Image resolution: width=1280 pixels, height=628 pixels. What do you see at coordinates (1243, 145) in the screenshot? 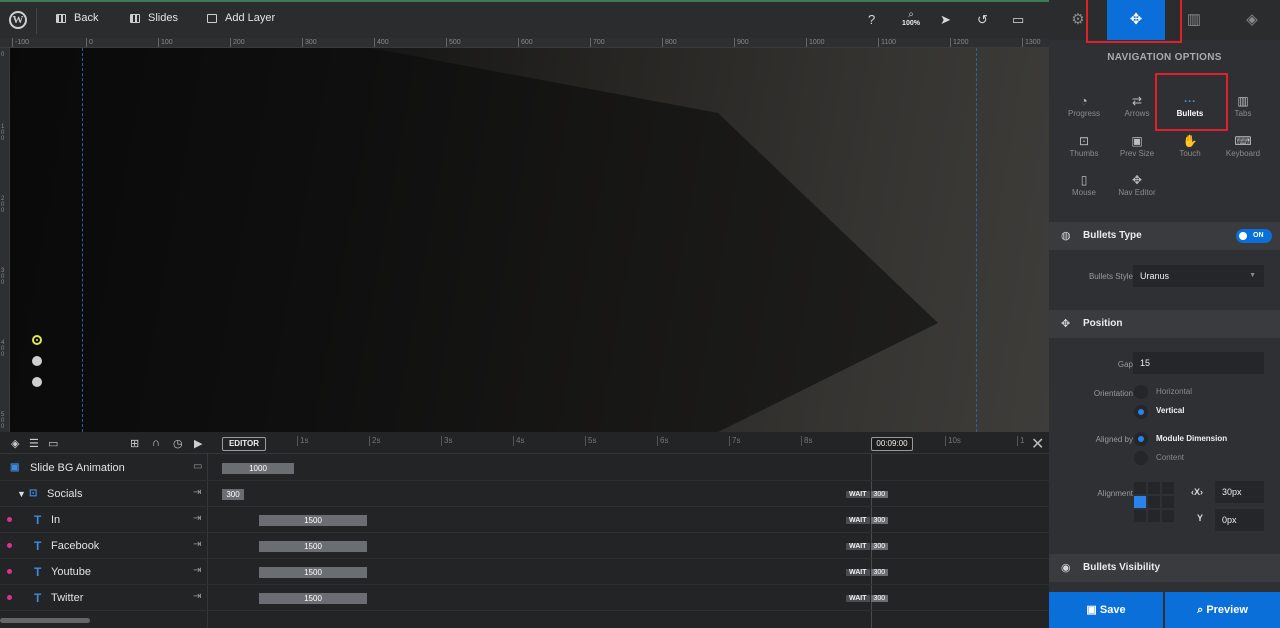
I see `option-keyboard: ⌨ Keyboard` at bounding box center [1243, 145].